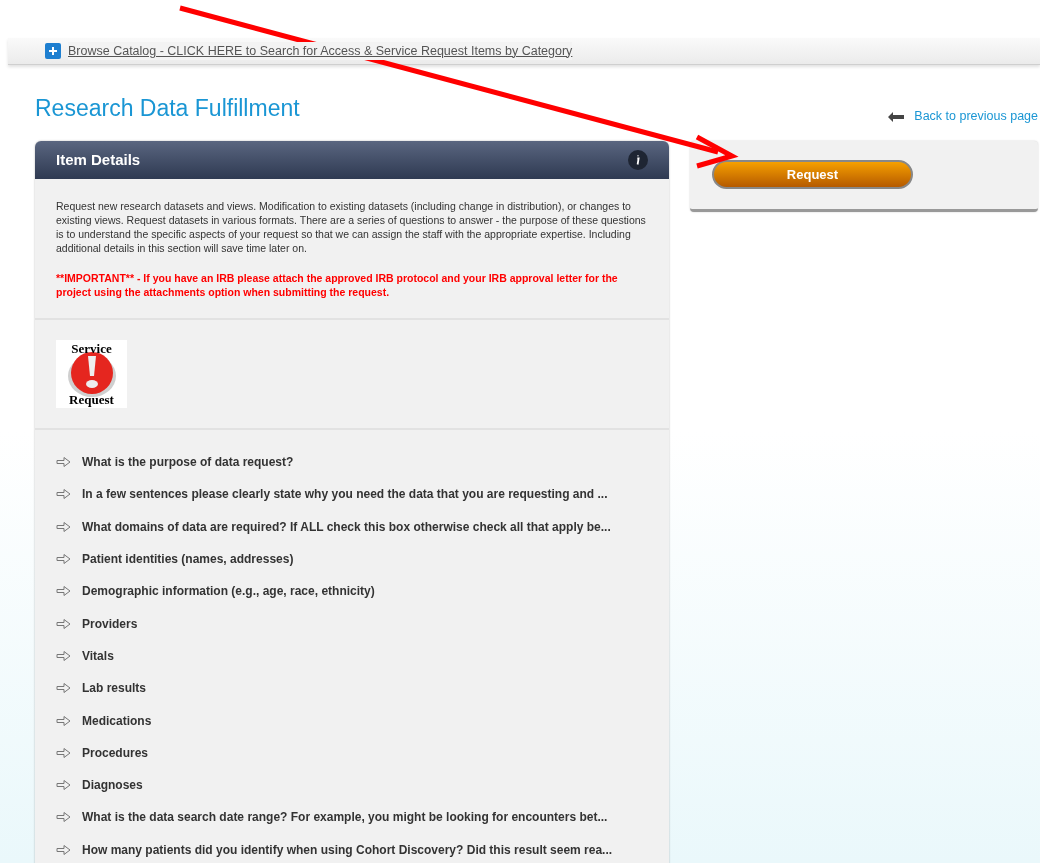  What do you see at coordinates (337, 285) in the screenshot?
I see `important-notice: **IMPORTANT** - If you have an IRB please attach the approved IRB protocol and your IRB approval letter for the project using the attachments option when submitting the request.` at bounding box center [337, 285].